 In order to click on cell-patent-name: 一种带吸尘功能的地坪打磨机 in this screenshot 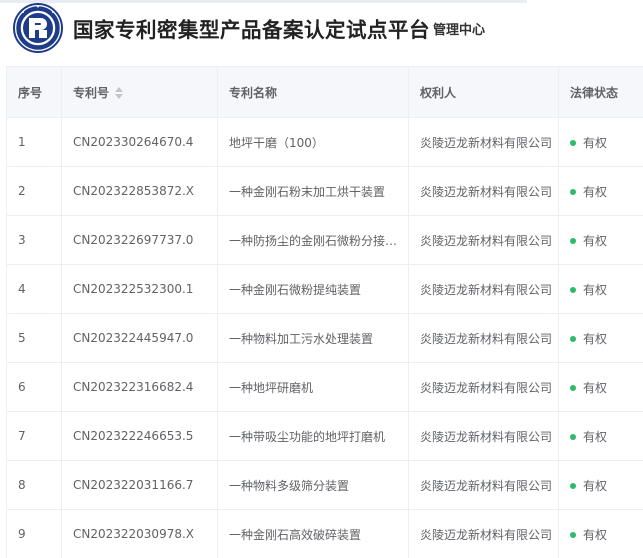, I will do `click(313, 436)`.